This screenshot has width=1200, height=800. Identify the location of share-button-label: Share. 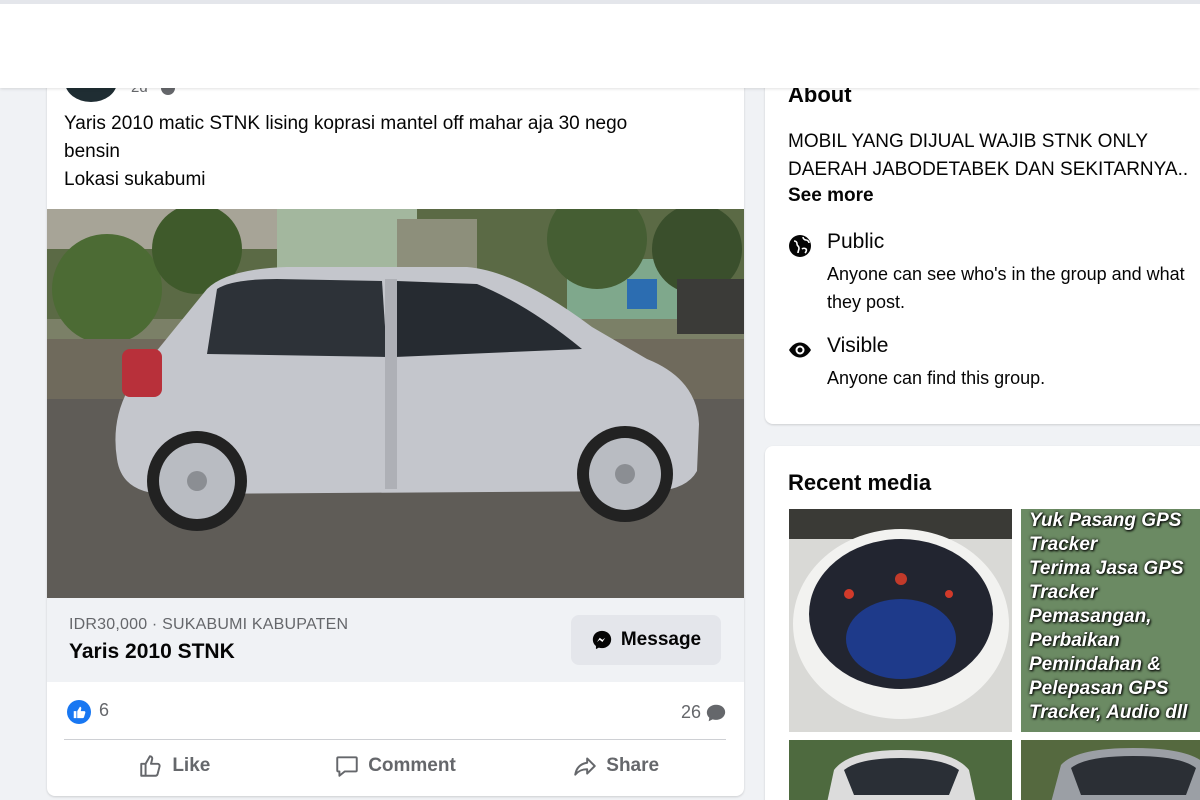
(633, 765).